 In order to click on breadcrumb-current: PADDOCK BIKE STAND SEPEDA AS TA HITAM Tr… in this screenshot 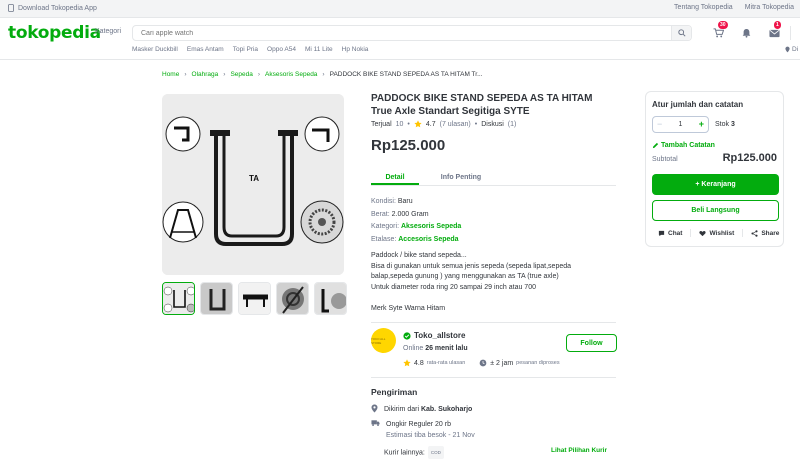, I will do `click(406, 74)`.